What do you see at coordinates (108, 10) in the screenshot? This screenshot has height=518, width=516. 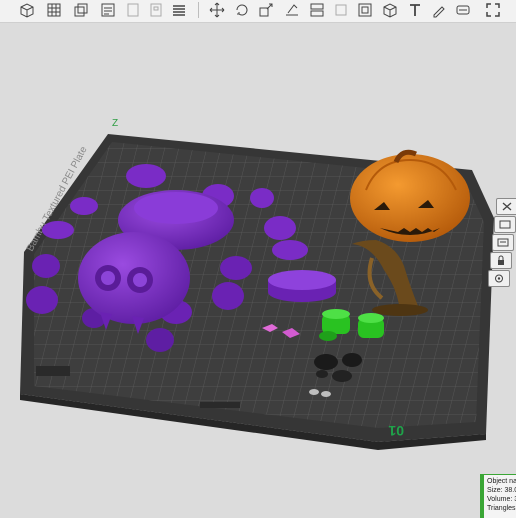 I see `list-icon` at bounding box center [108, 10].